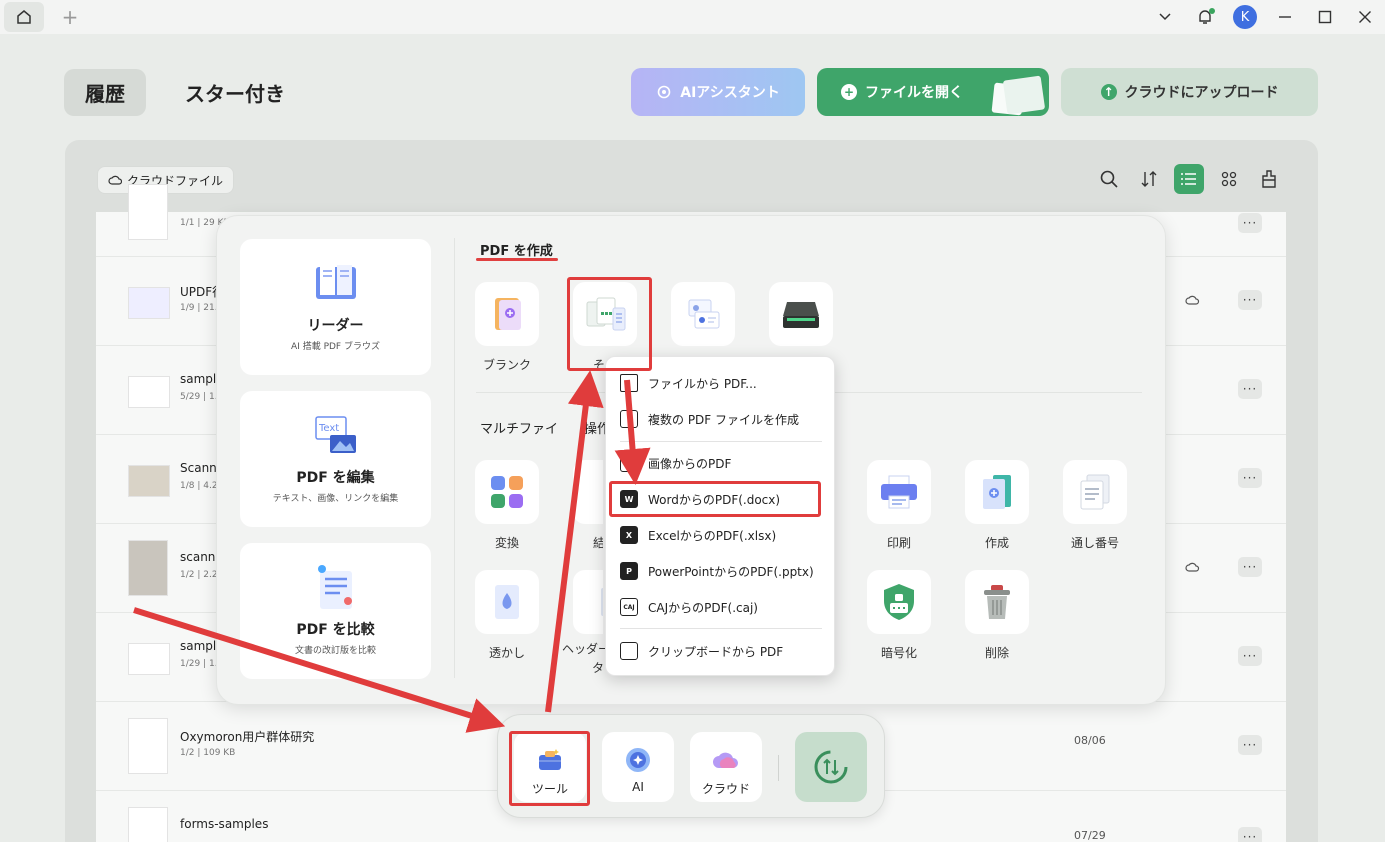  What do you see at coordinates (335, 499) in the screenshot?
I see `edit-pdf-subtitle: テキスト、画像、リンクを編集` at bounding box center [335, 499].